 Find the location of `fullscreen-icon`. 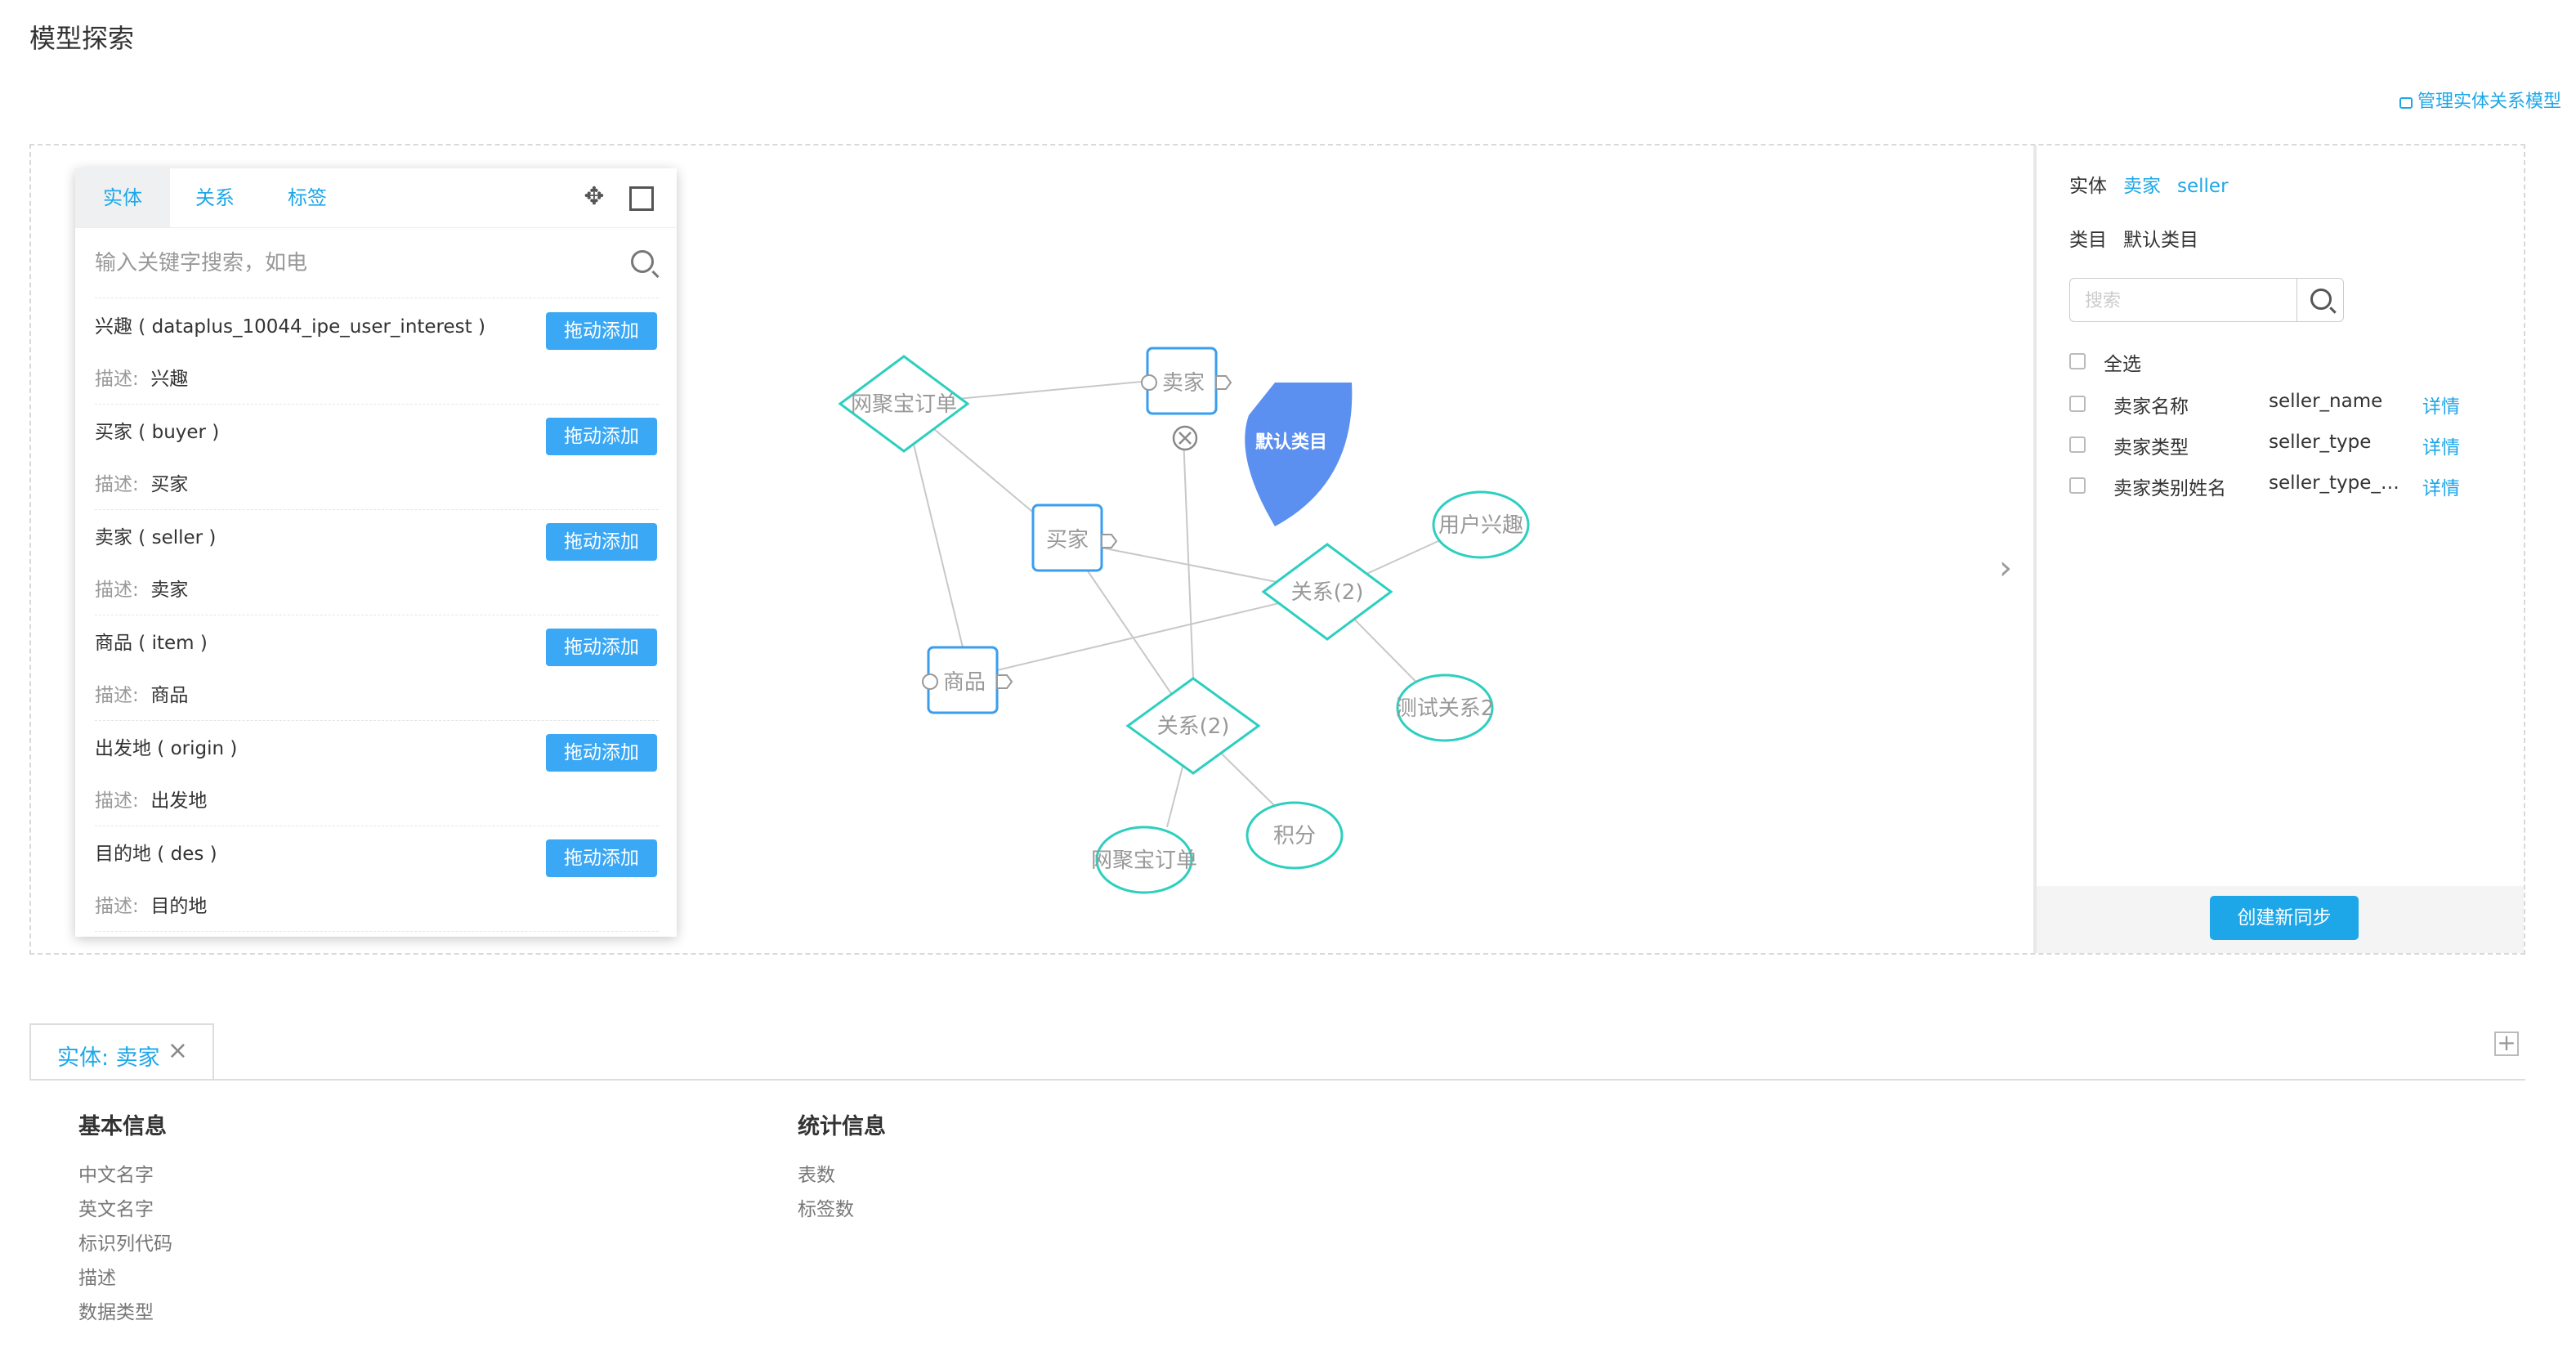

fullscreen-icon is located at coordinates (641, 198).